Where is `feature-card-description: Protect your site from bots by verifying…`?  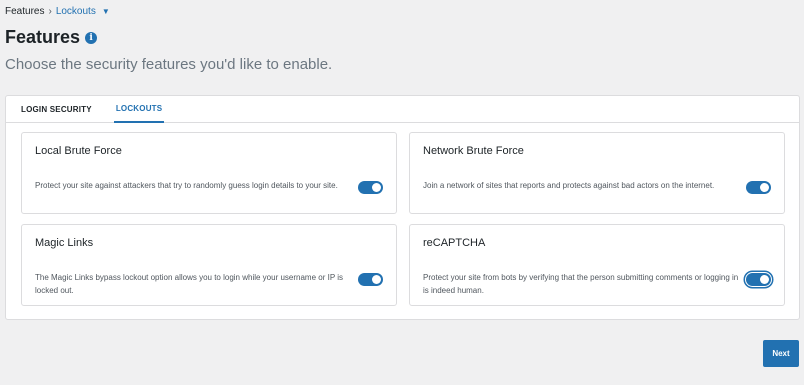
feature-card-description: Protect your site from bots by verifying… is located at coordinates (581, 284).